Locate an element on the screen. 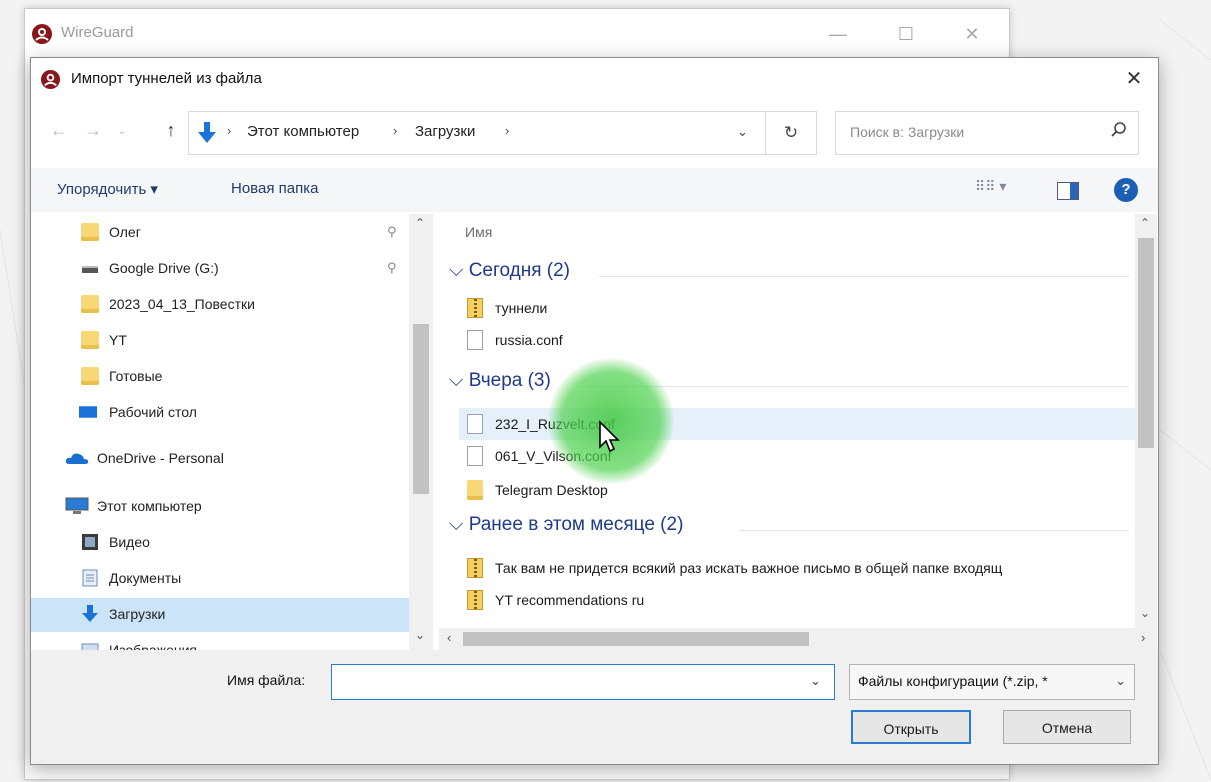 Image resolution: width=1211 pixels, height=782 pixels. navigation-scrollbar: ⌃ ⌄ is located at coordinates (421, 432).